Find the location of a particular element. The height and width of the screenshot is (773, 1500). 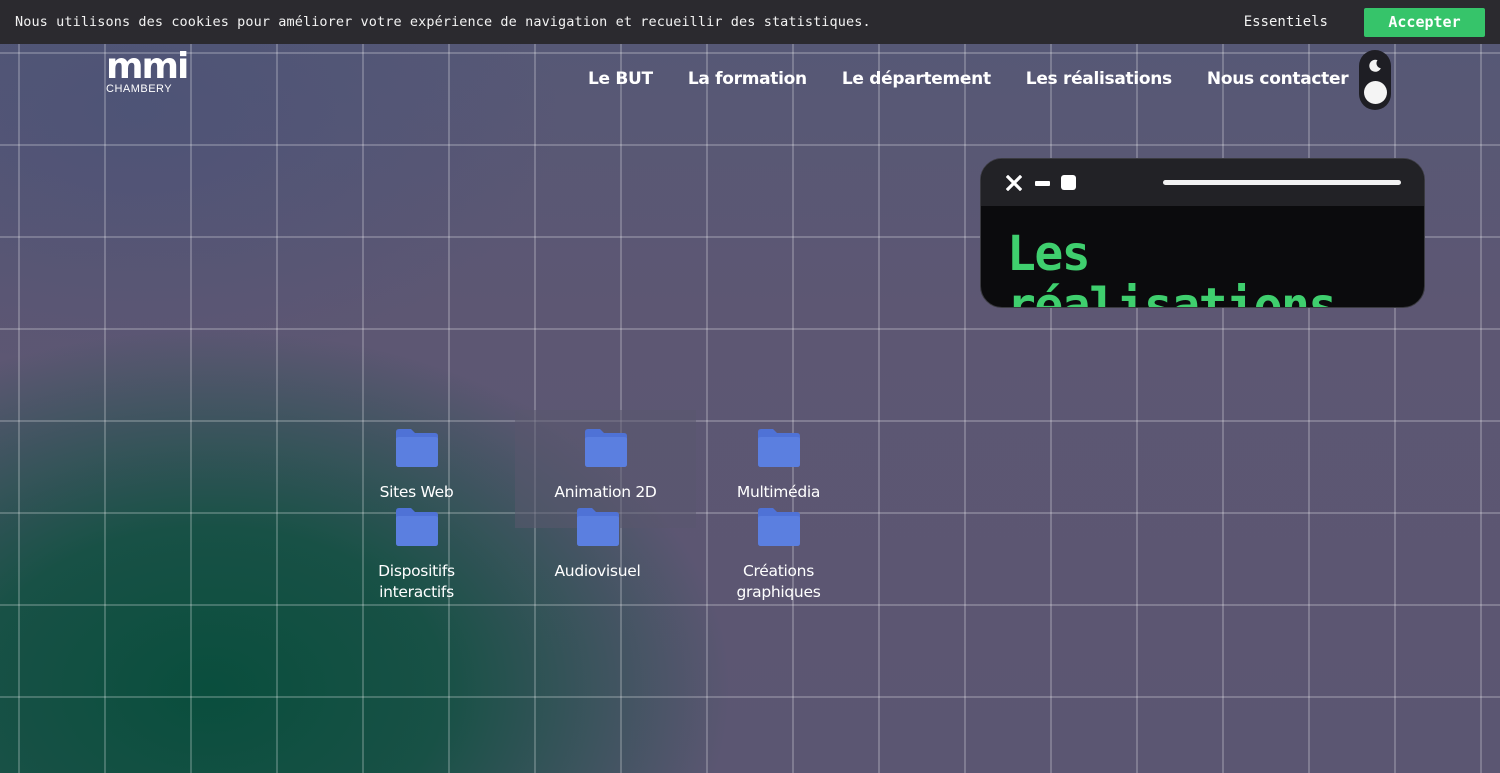

folder-label: Animation 2D is located at coordinates (605, 492).